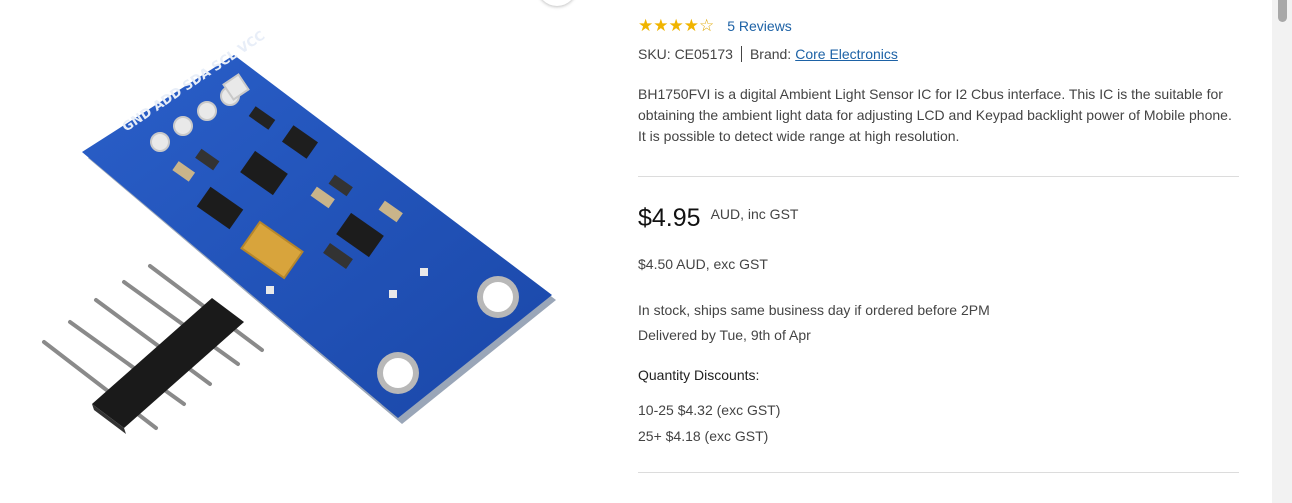 This screenshot has height=503, width=1292. What do you see at coordinates (153, 349) in the screenshot?
I see `header-pins` at bounding box center [153, 349].